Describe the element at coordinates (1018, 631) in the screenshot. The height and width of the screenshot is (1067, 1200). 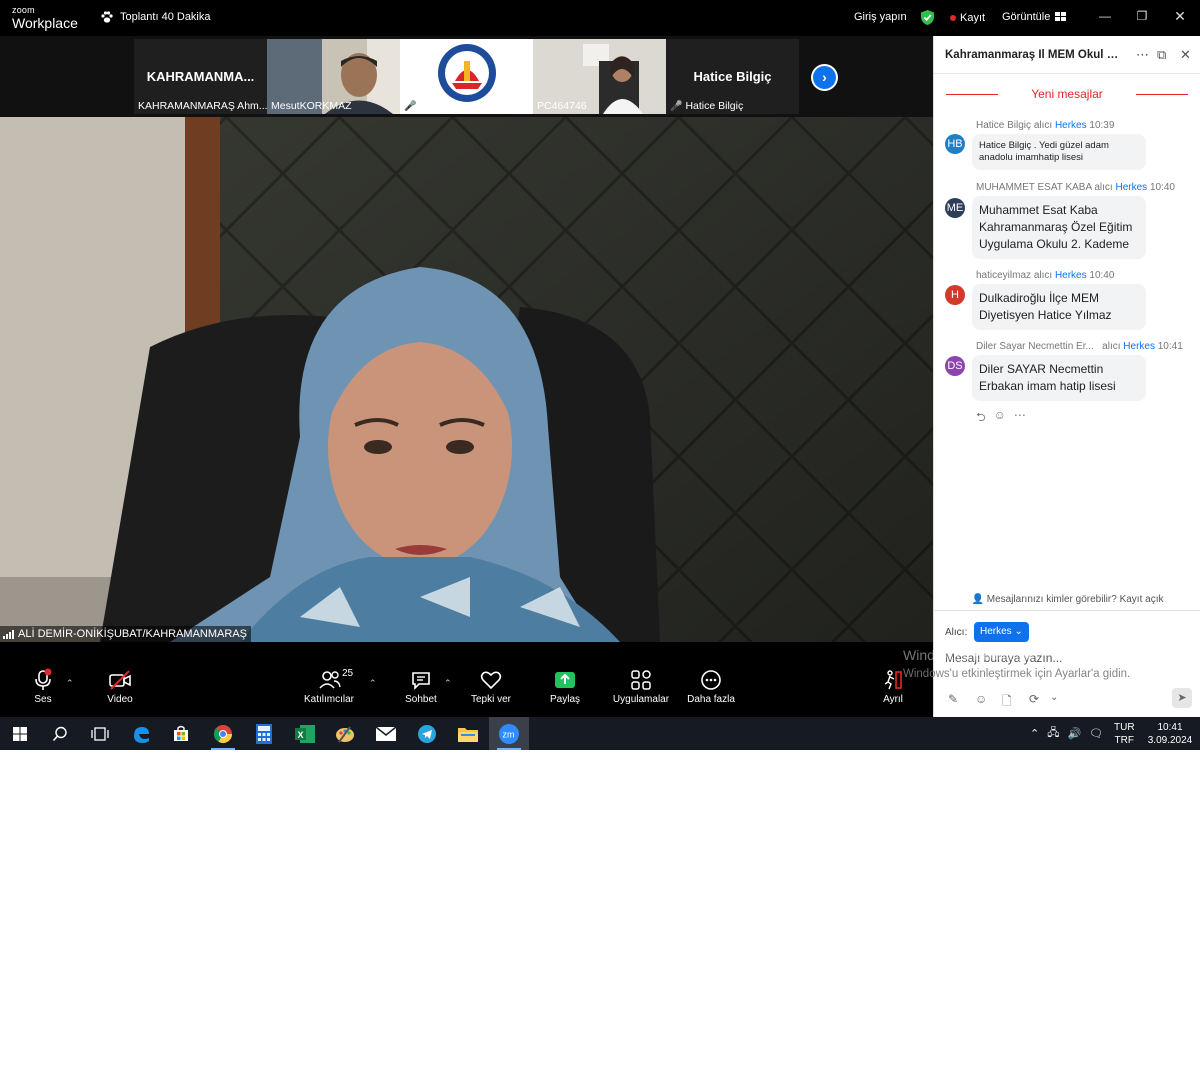
I see `chevron-down-icon: ⌄` at that location.